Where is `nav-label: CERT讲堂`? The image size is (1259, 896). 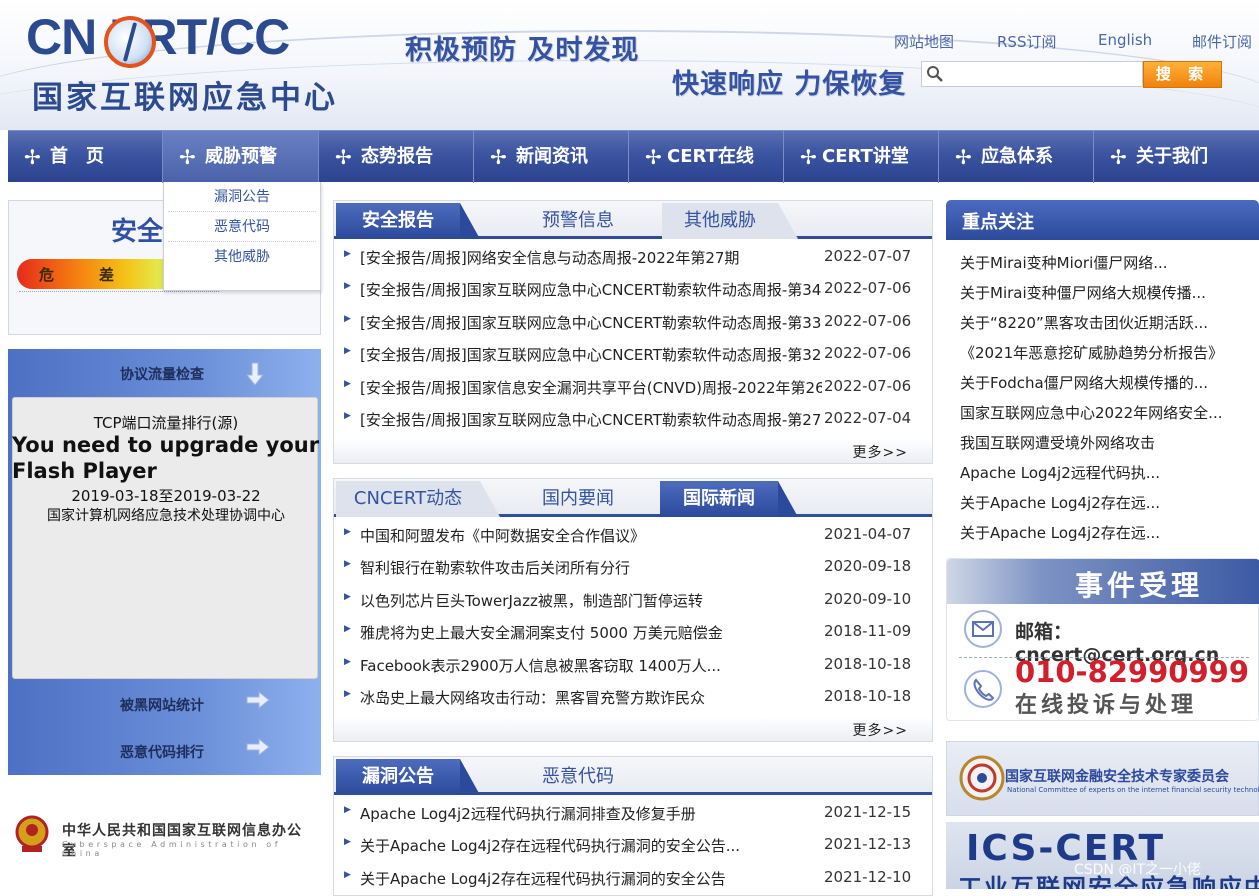
nav-label: CERT讲堂 is located at coordinates (865, 156).